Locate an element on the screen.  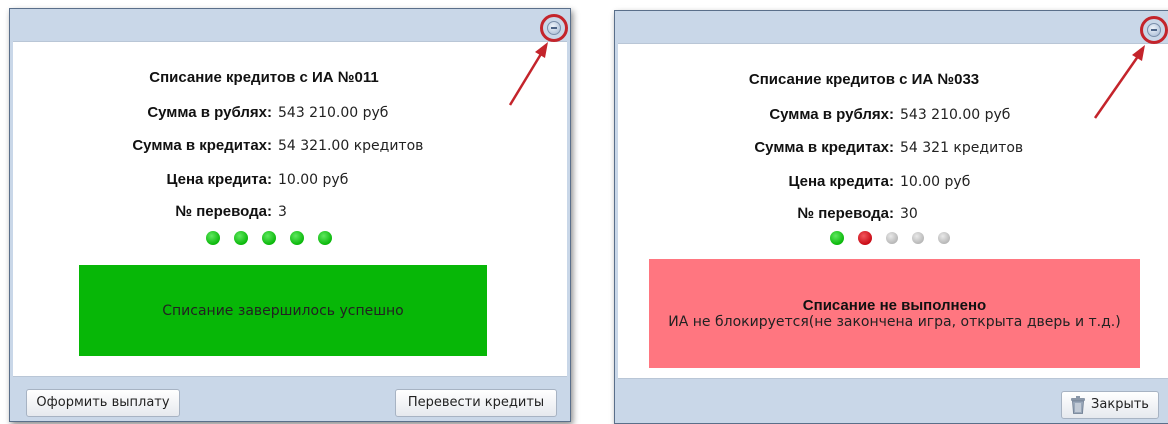
transfer-number-row: № перевода: 30 is located at coordinates (819, 213).